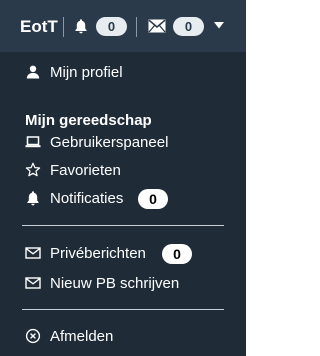 This screenshot has width=320, height=356. Describe the element at coordinates (33, 72) in the screenshot. I see `user-icon` at that location.